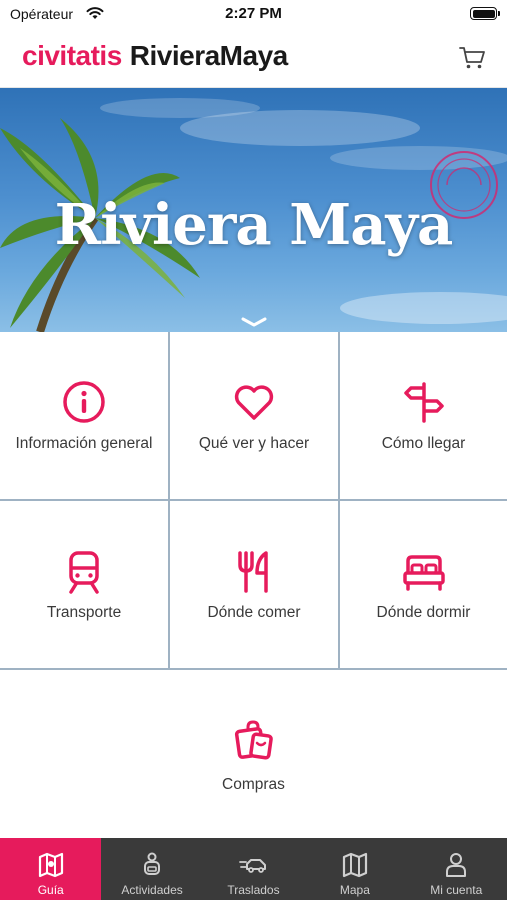 This screenshot has height=900, width=507. Describe the element at coordinates (456, 890) in the screenshot. I see `tab-label: Mi cuenta` at that location.